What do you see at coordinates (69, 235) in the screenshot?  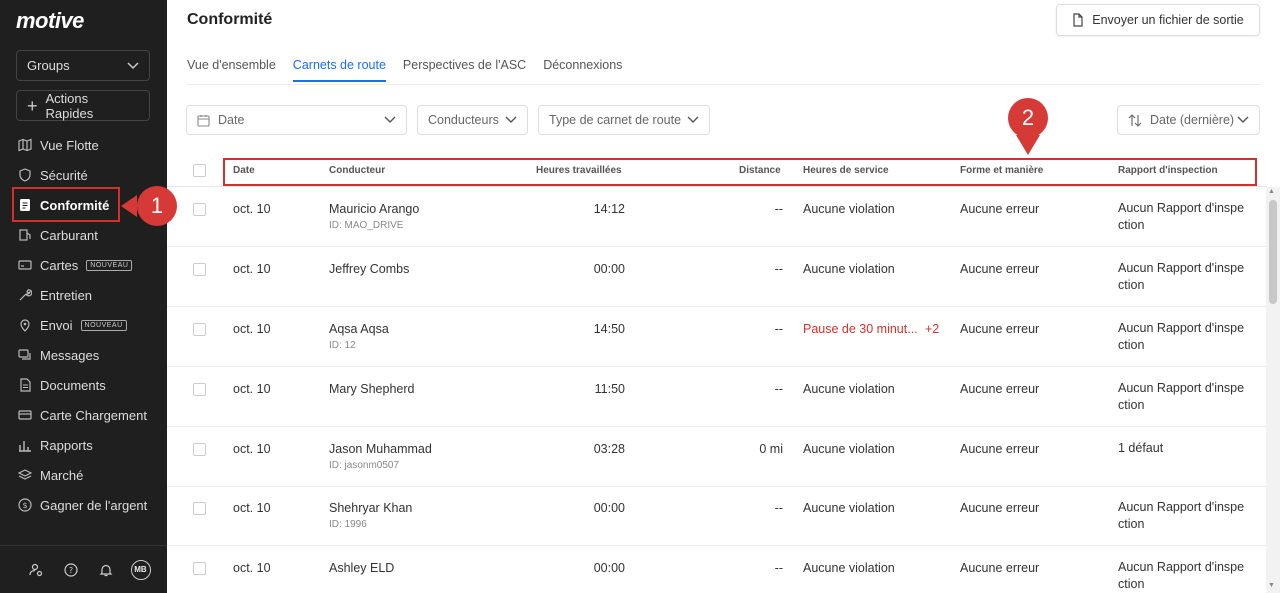 I see `sidebar-item-label: Carburant` at bounding box center [69, 235].